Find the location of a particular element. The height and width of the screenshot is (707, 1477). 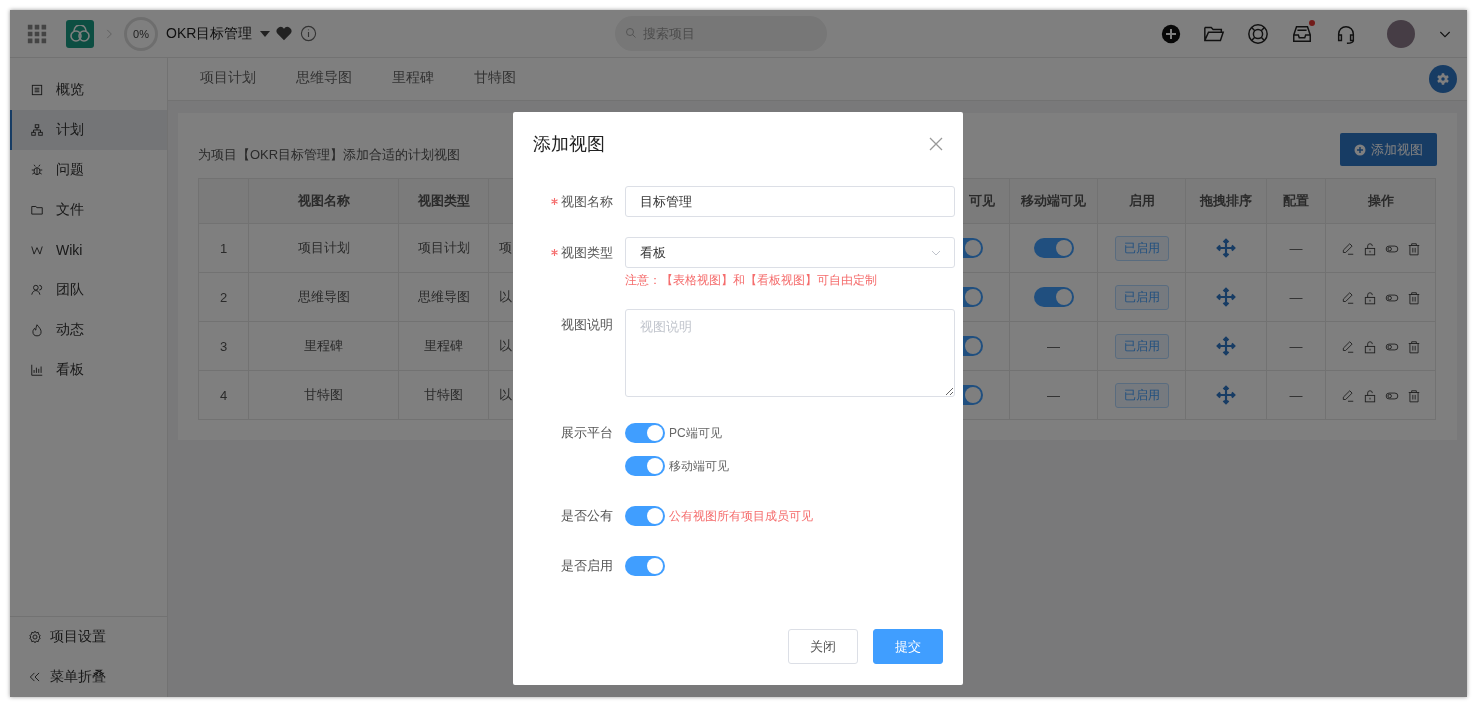

table-cell: 3 is located at coordinates (223, 346).